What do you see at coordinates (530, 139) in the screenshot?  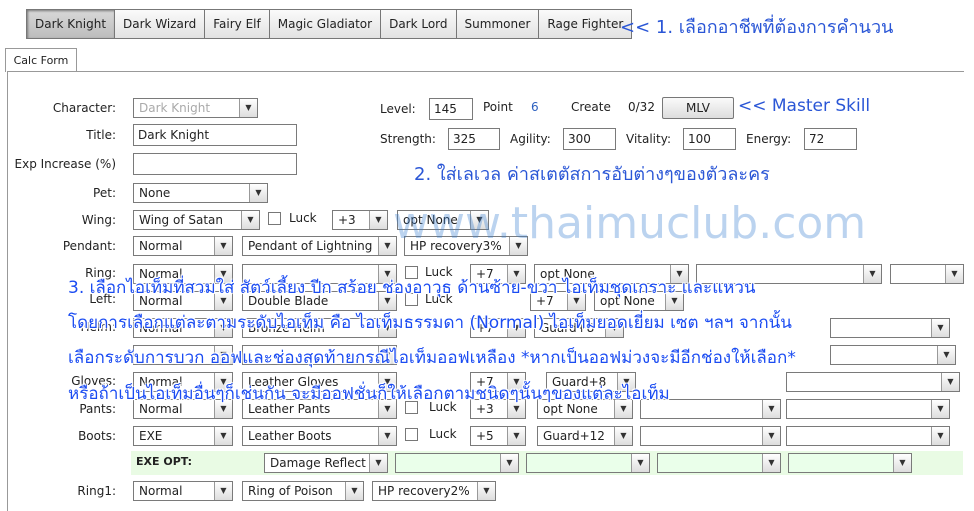 I see `label-agility: Agility:` at bounding box center [530, 139].